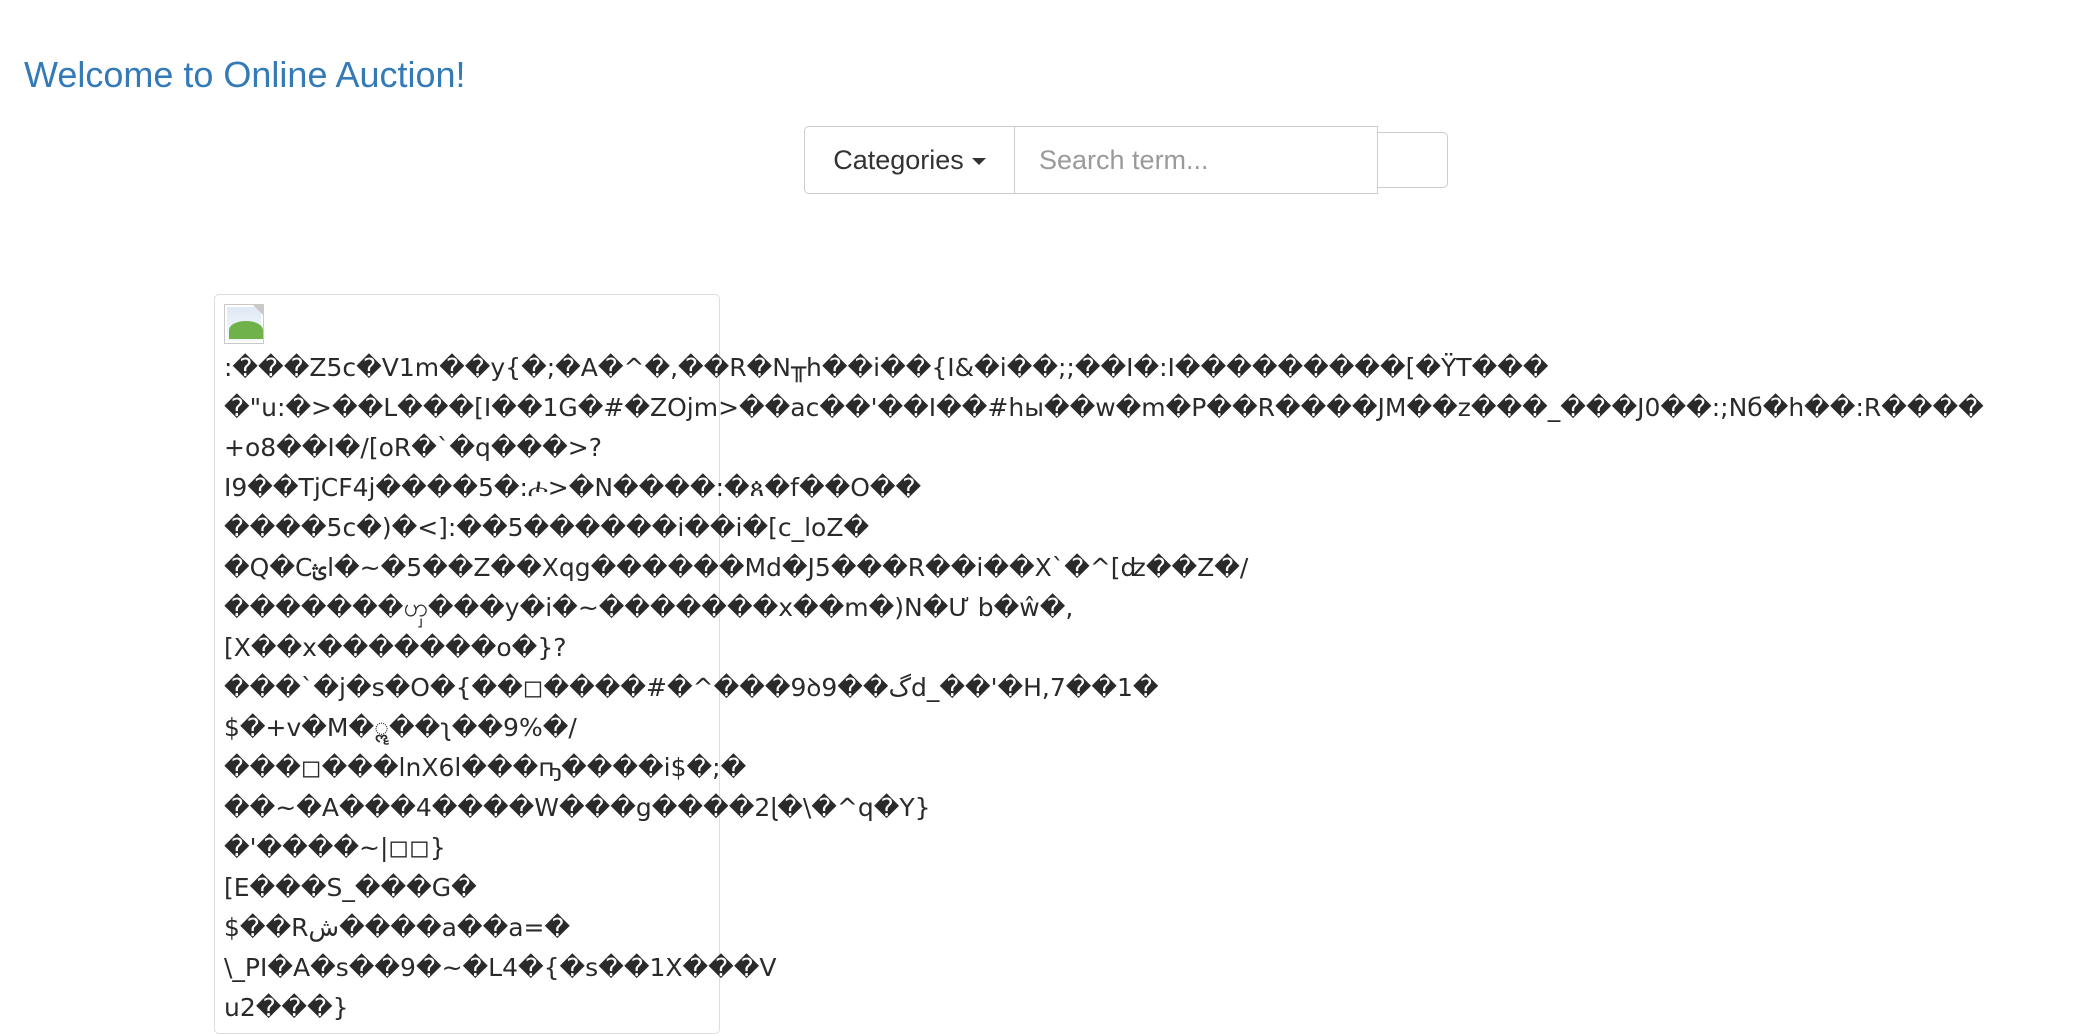  I want to click on categories-label: Categories, so click(898, 159).